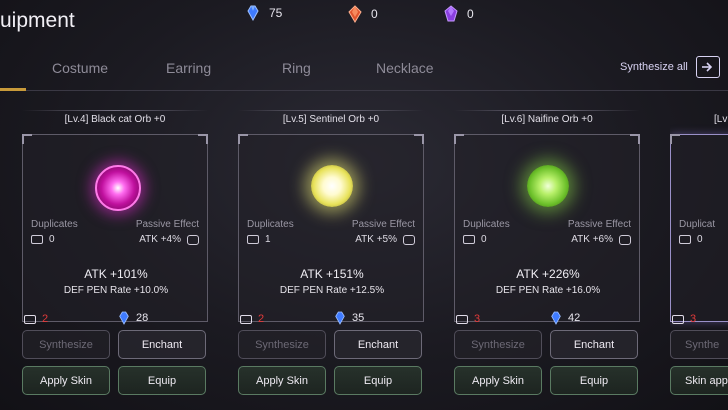  What do you see at coordinates (80, 68) in the screenshot?
I see `tab-costume: Costume` at bounding box center [80, 68].